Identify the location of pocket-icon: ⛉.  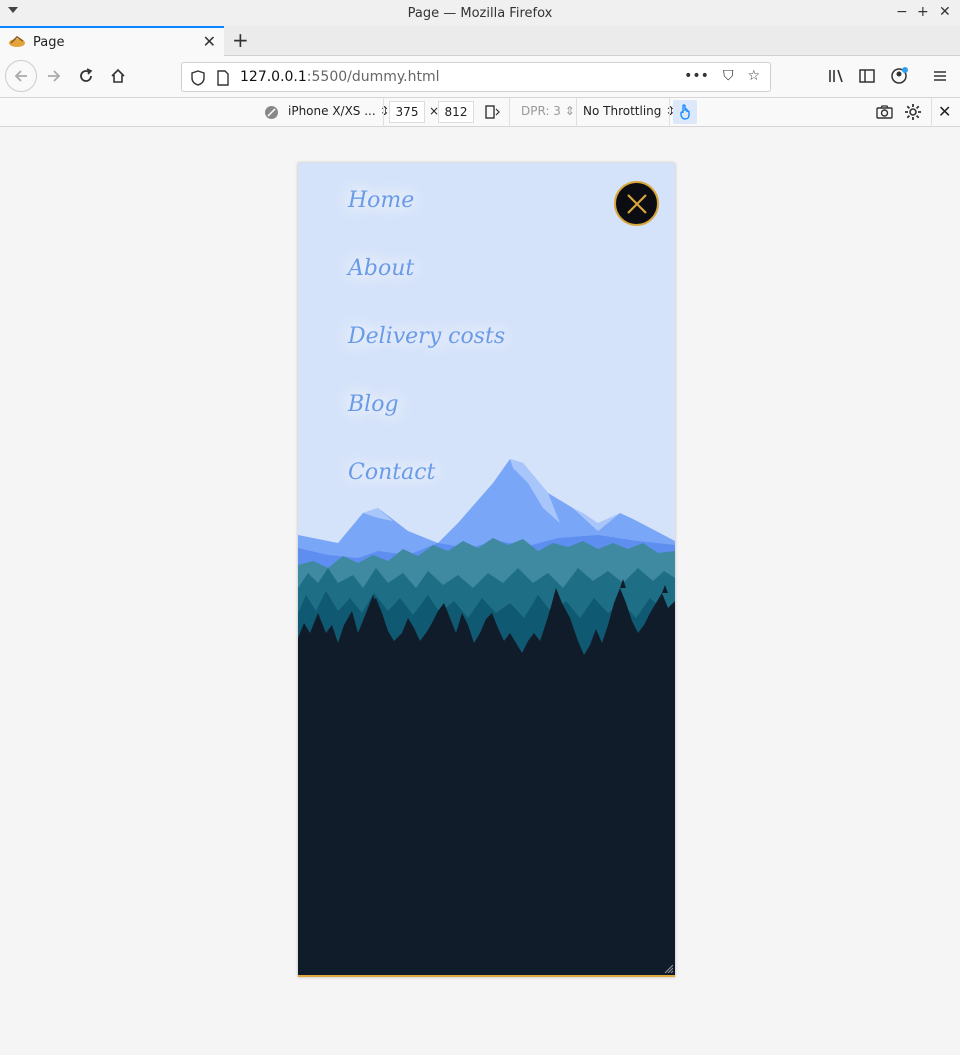
(728, 76).